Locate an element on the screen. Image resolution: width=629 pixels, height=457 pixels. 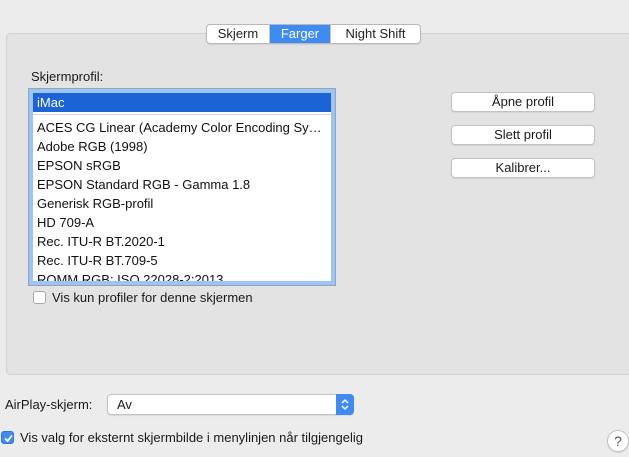
profile-list-label: Skjermprofil: is located at coordinates (67, 76).